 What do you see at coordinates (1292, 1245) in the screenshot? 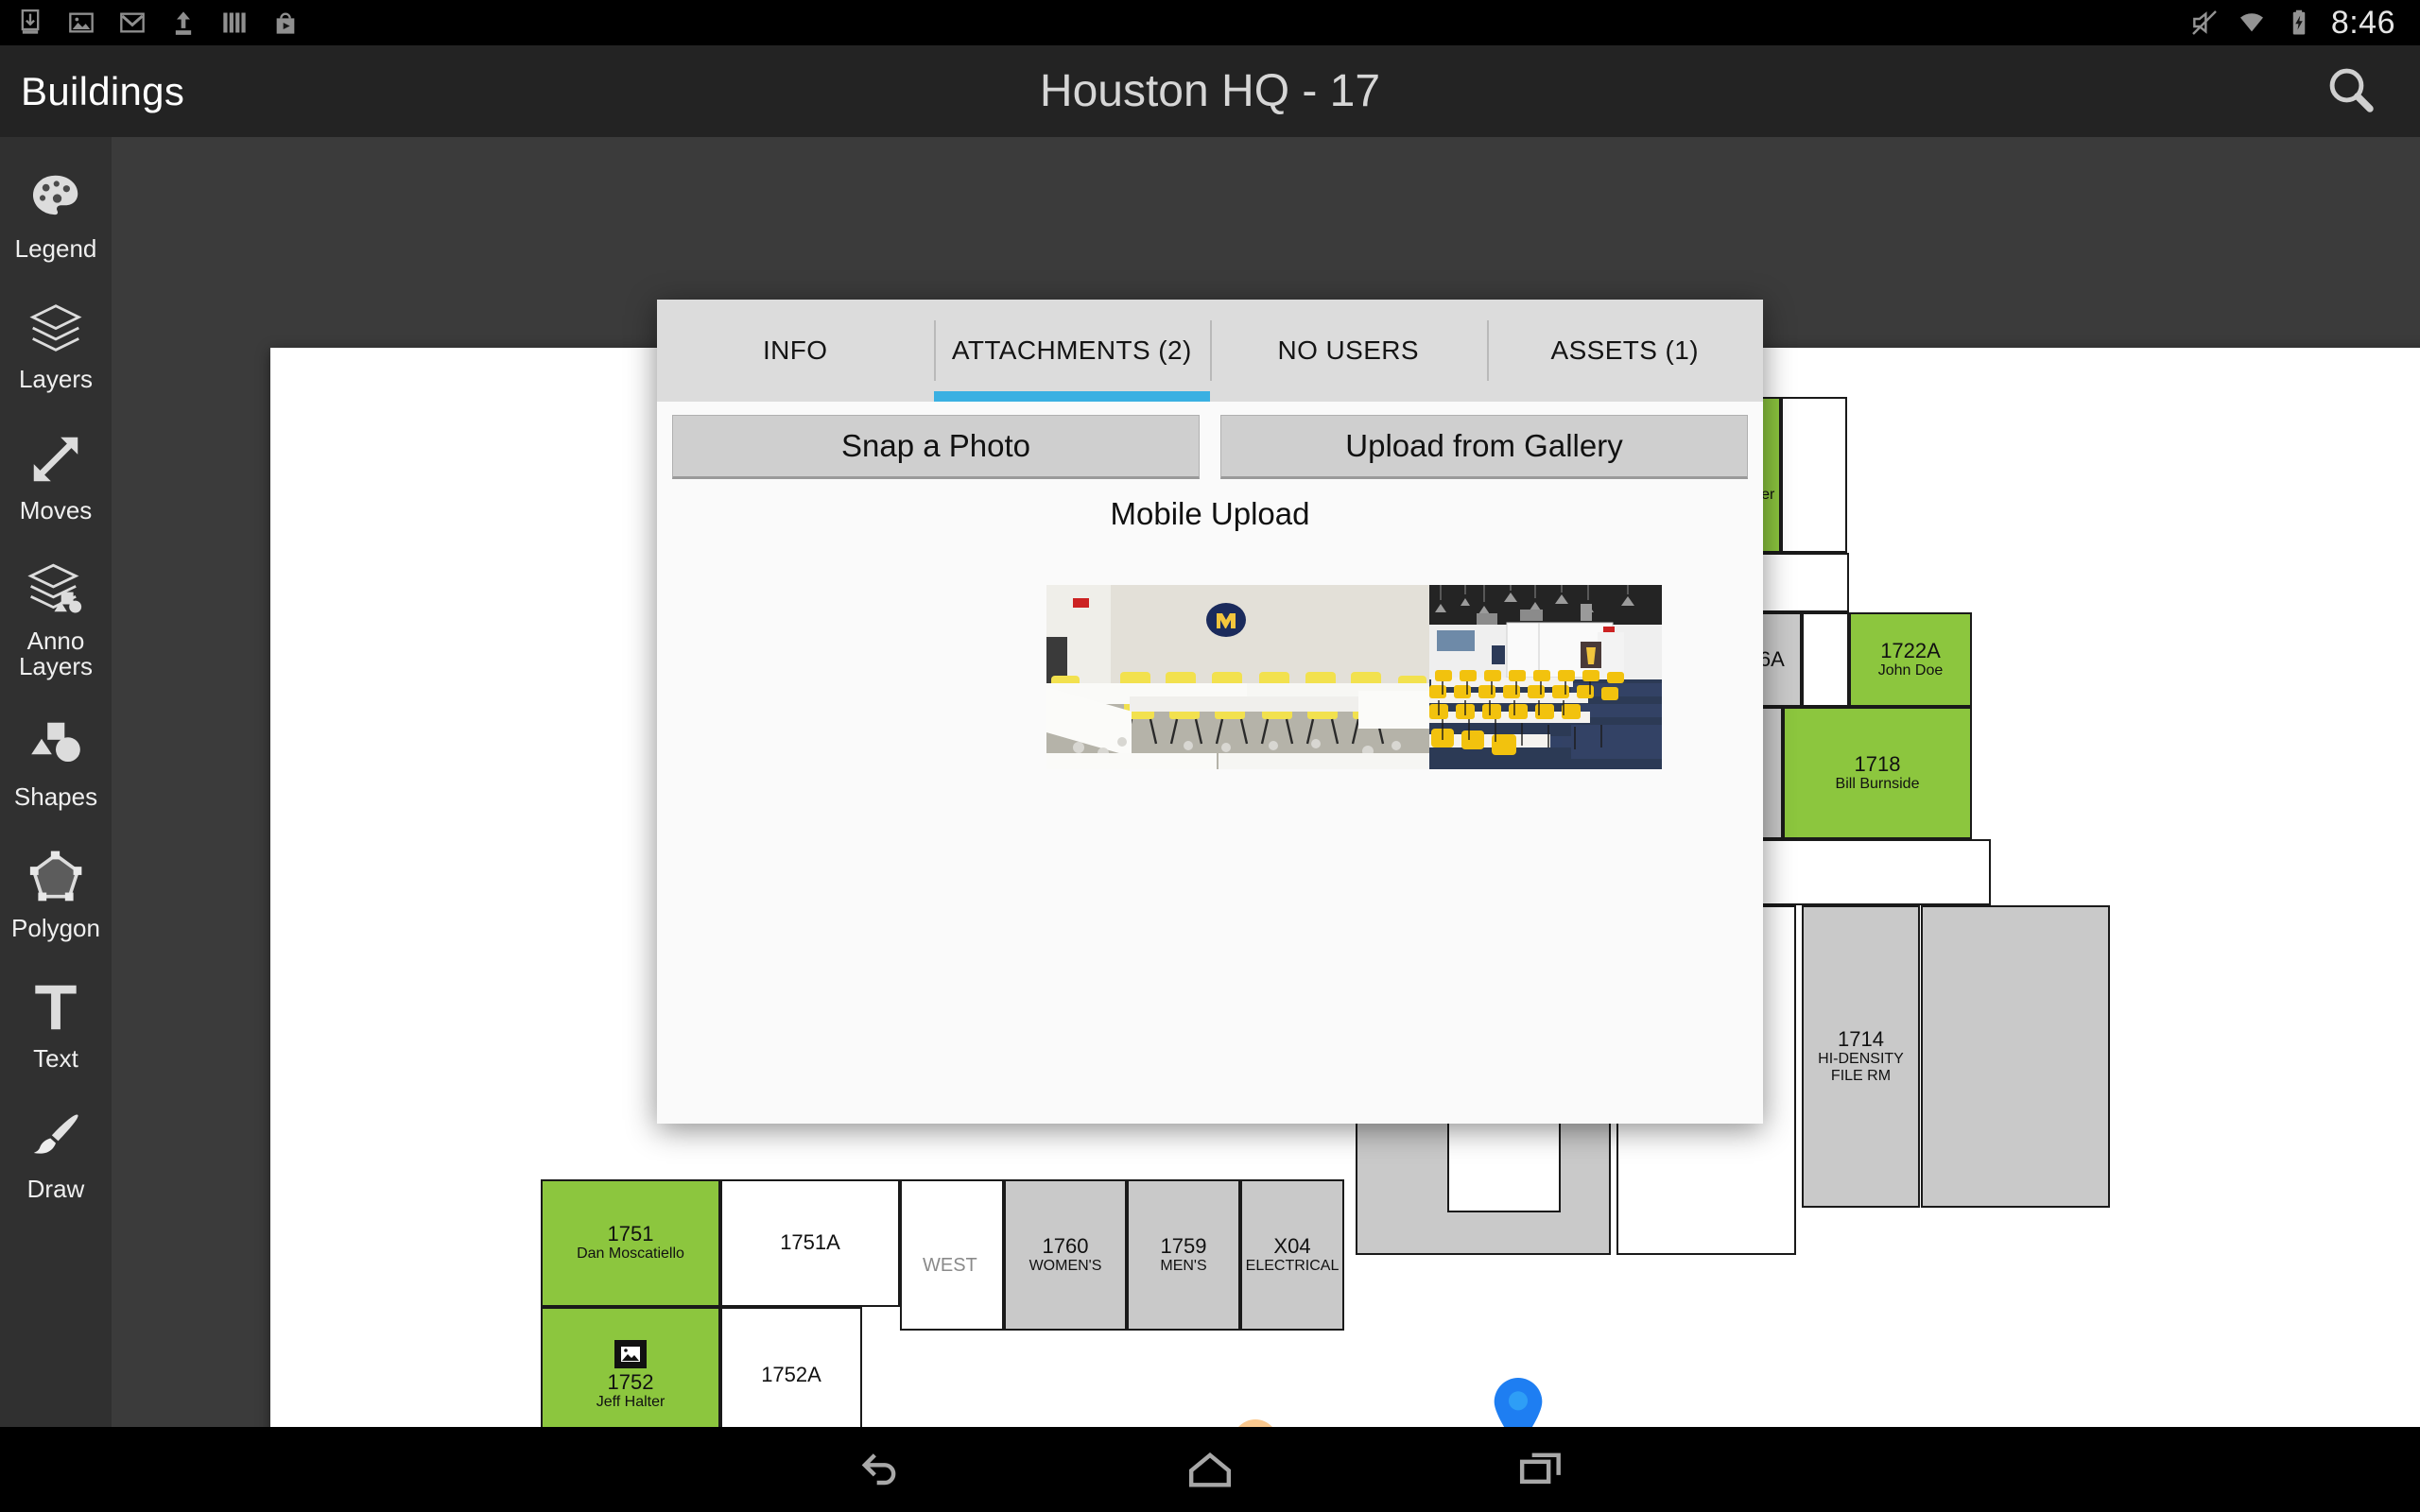
I see `room-number: X04` at bounding box center [1292, 1245].